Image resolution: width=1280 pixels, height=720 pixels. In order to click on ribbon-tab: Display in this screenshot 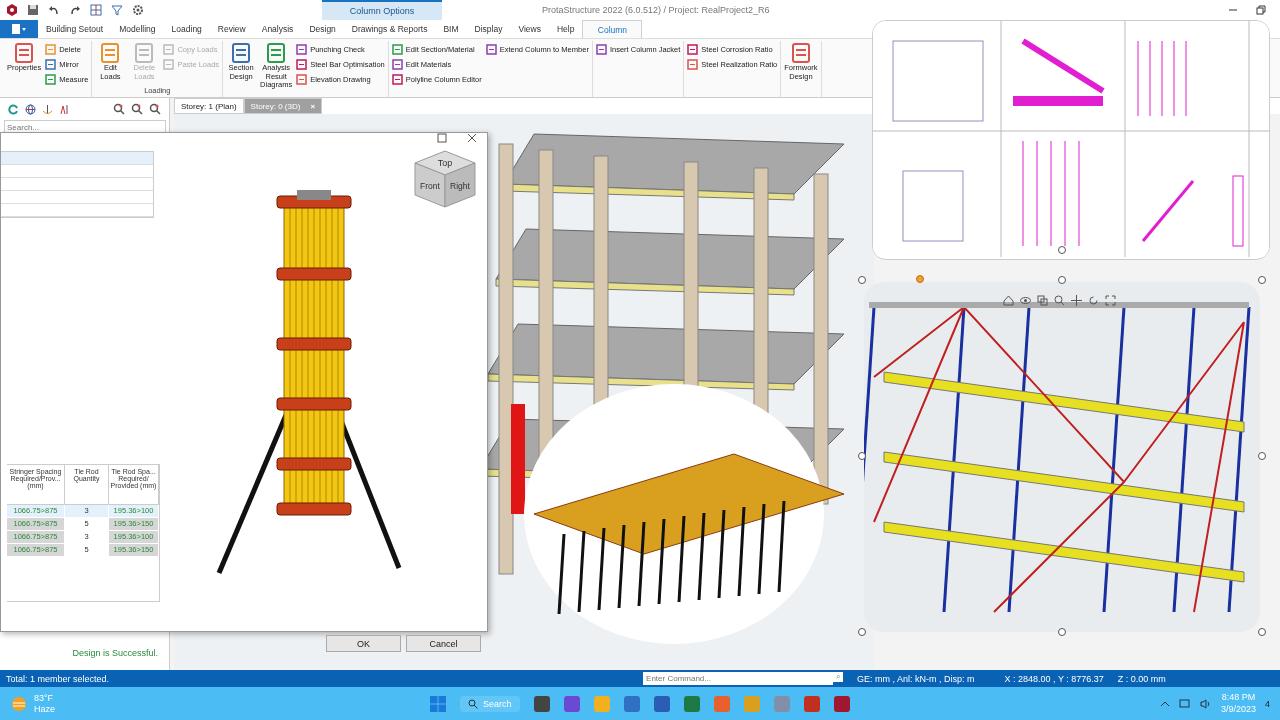, I will do `click(488, 29)`.